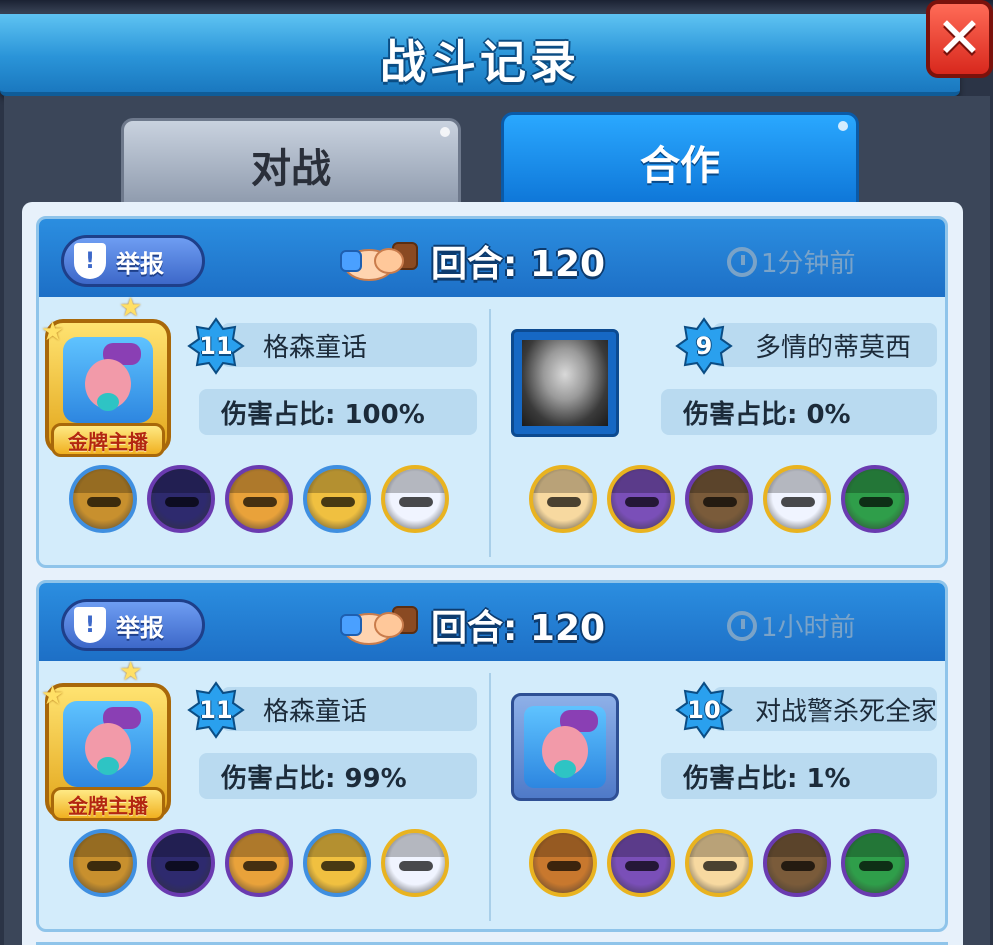 The image size is (993, 945). Describe the element at coordinates (563, 863) in the screenshot. I see `chef-hero-icon` at that location.